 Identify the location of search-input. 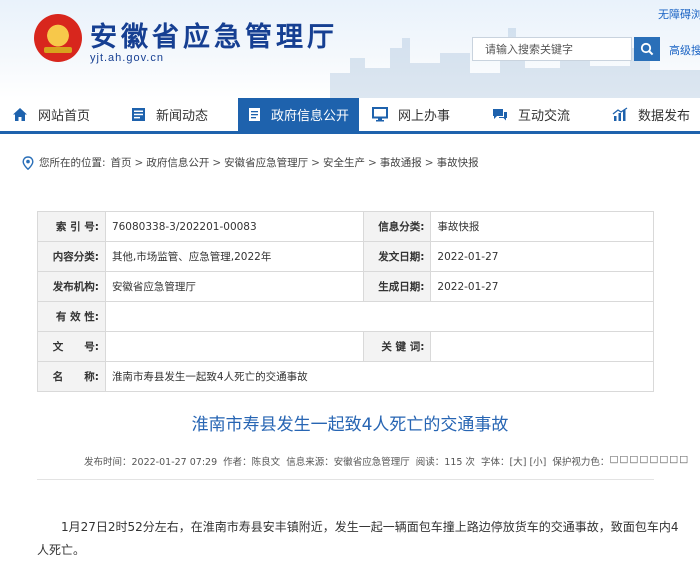
(552, 49).